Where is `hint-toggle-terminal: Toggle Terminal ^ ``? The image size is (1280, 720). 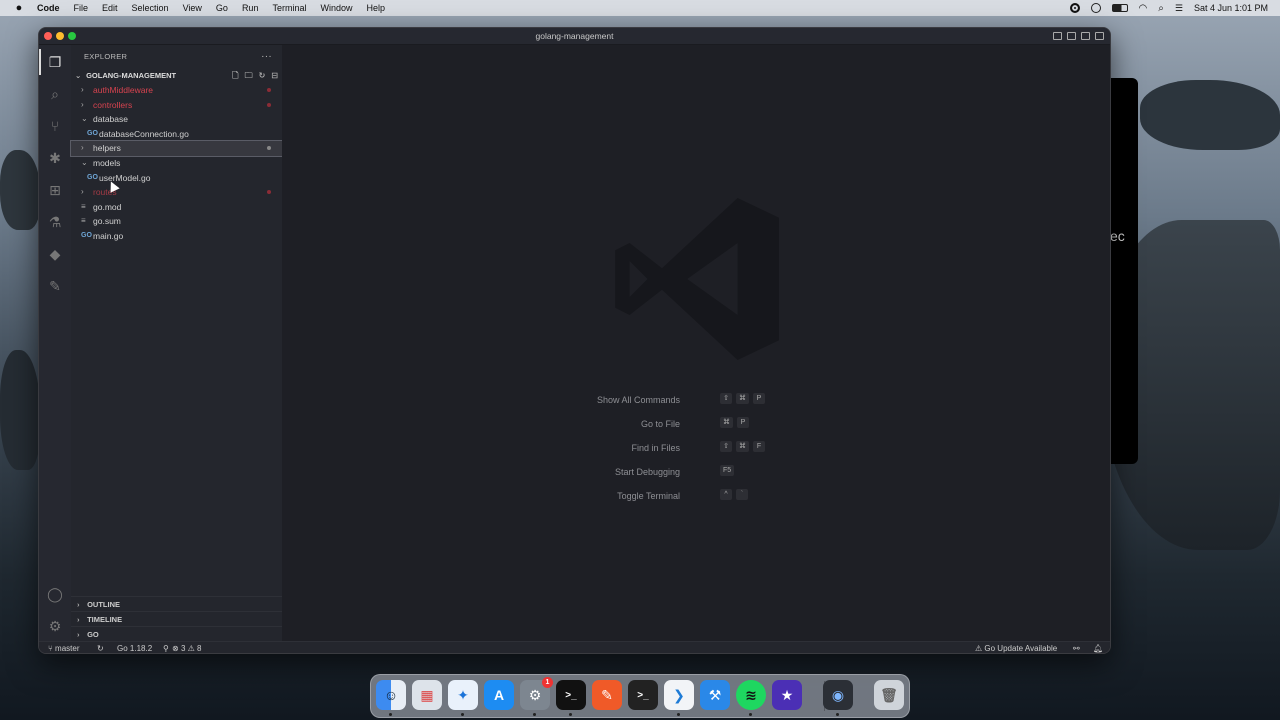
hint-toggle-terminal: Toggle Terminal ^ ` is located at coordinates (696, 498).